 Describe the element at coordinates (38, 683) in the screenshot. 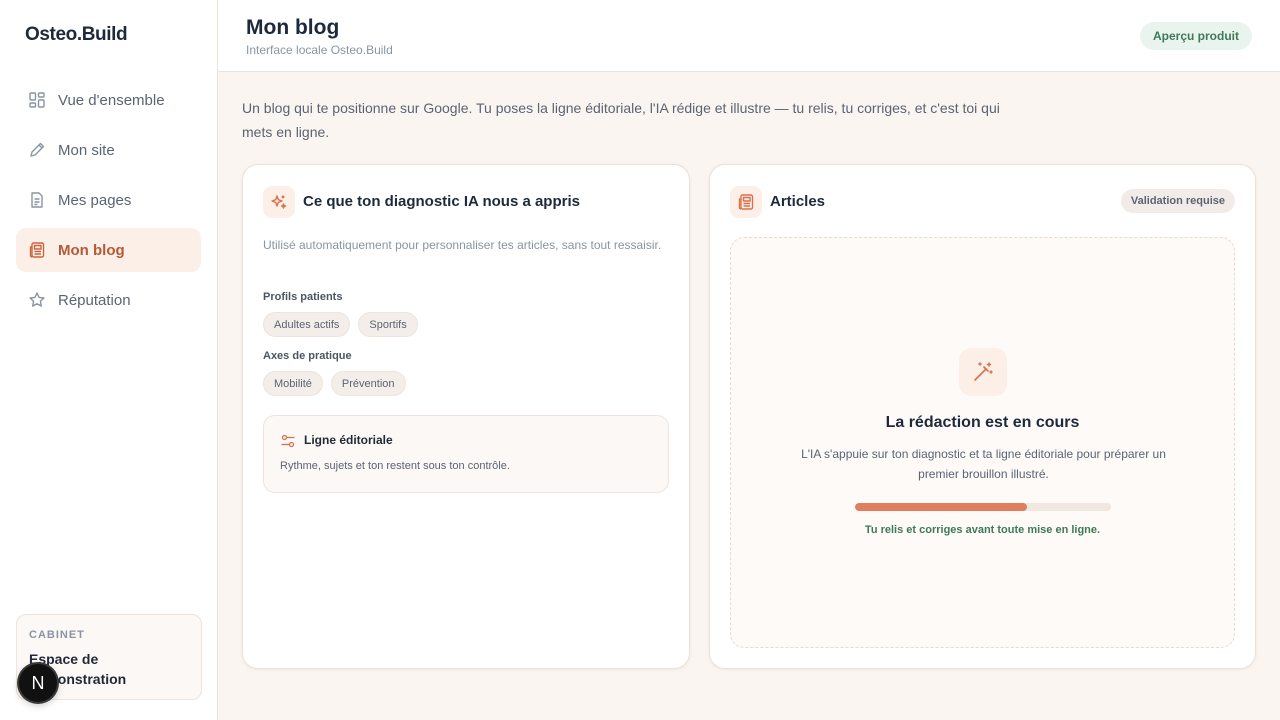

I see `dev-tools-badge: N` at that location.